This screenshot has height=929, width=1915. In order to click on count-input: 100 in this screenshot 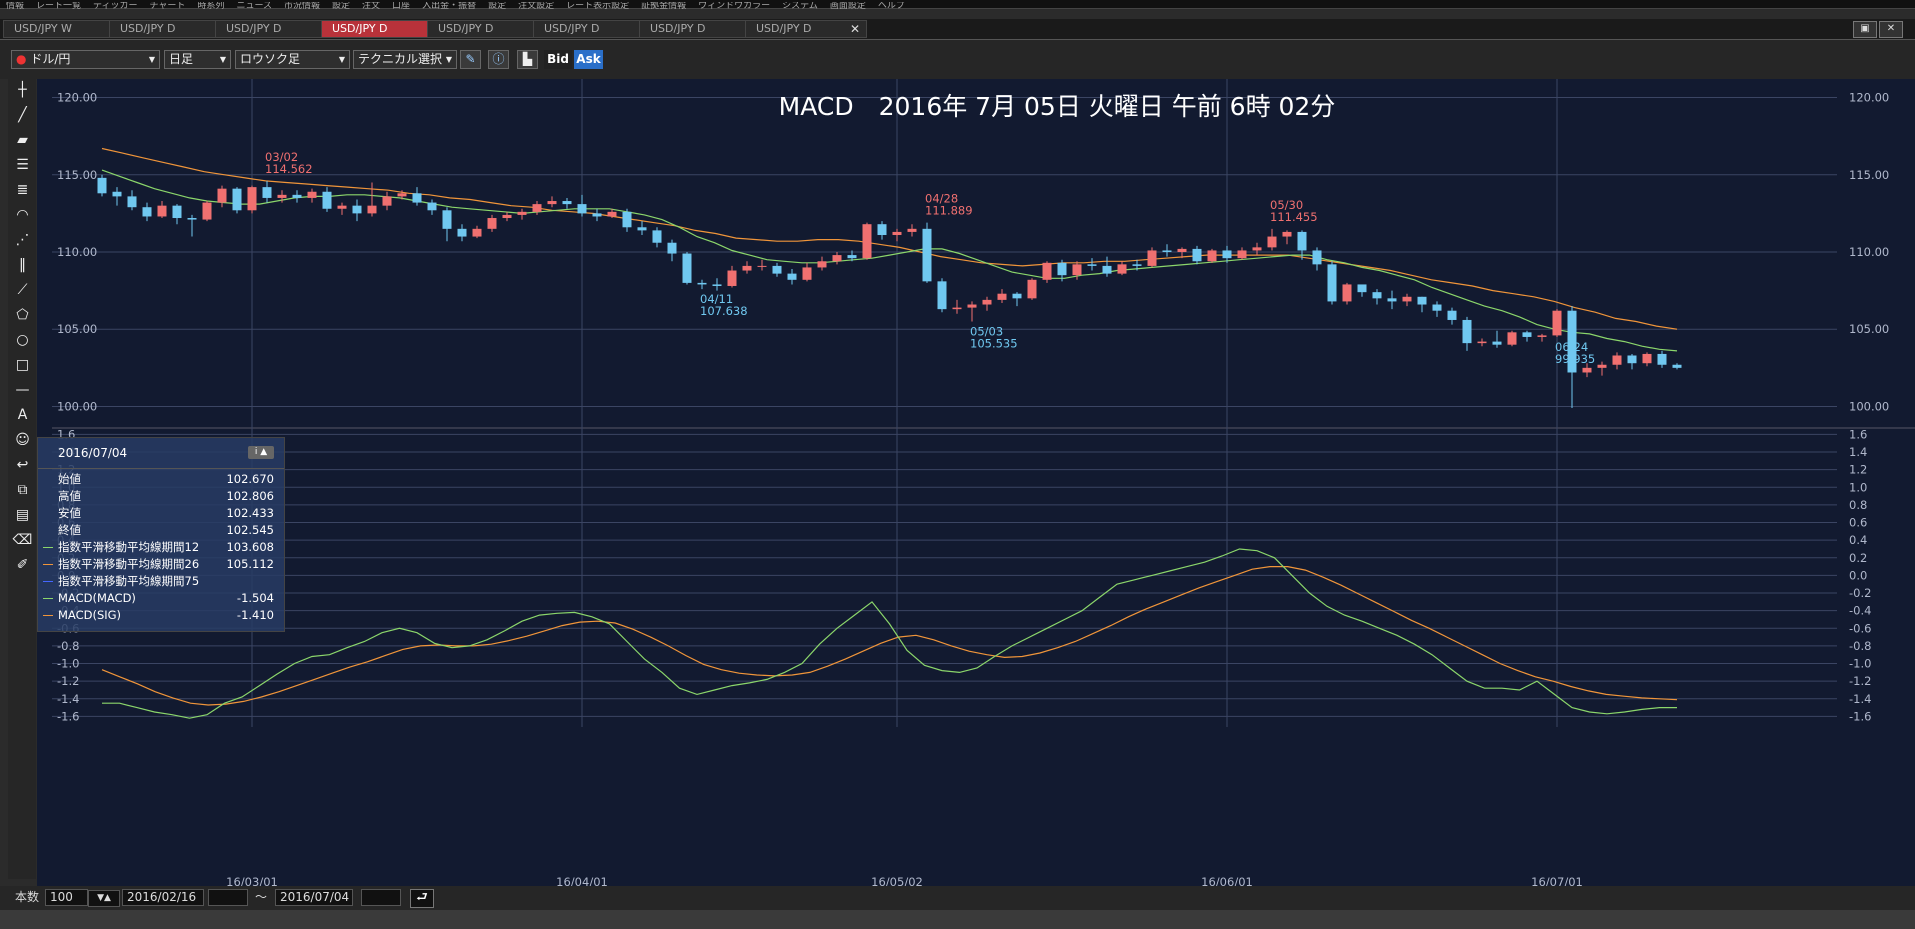, I will do `click(66, 897)`.